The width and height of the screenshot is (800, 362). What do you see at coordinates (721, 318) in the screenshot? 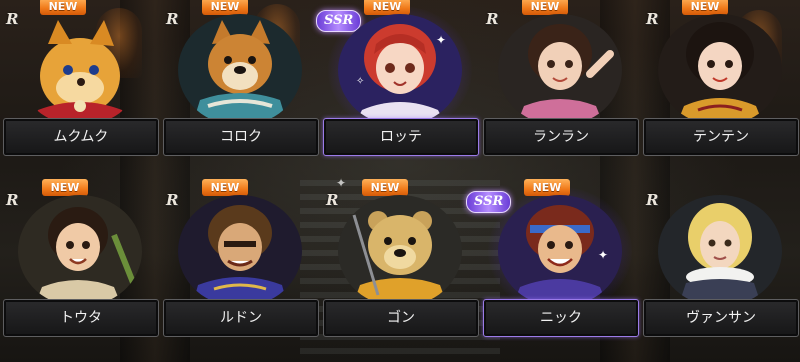
I see `character-name-plate: ヴァンサン` at bounding box center [721, 318].